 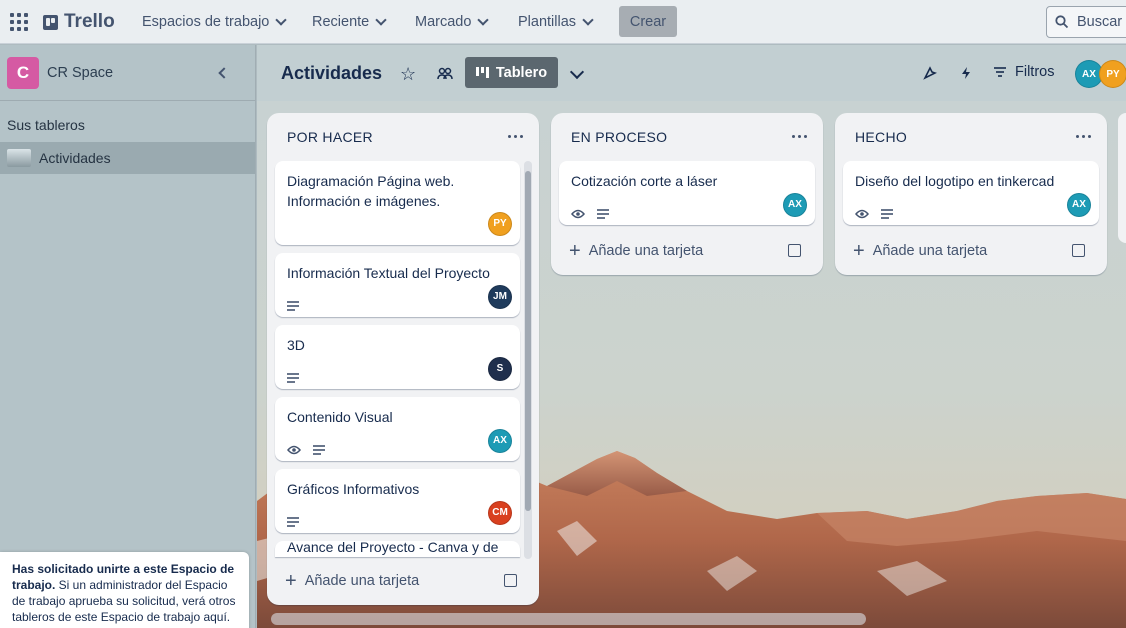 I want to click on workspace-header: C CR Space, so click(x=127, y=73).